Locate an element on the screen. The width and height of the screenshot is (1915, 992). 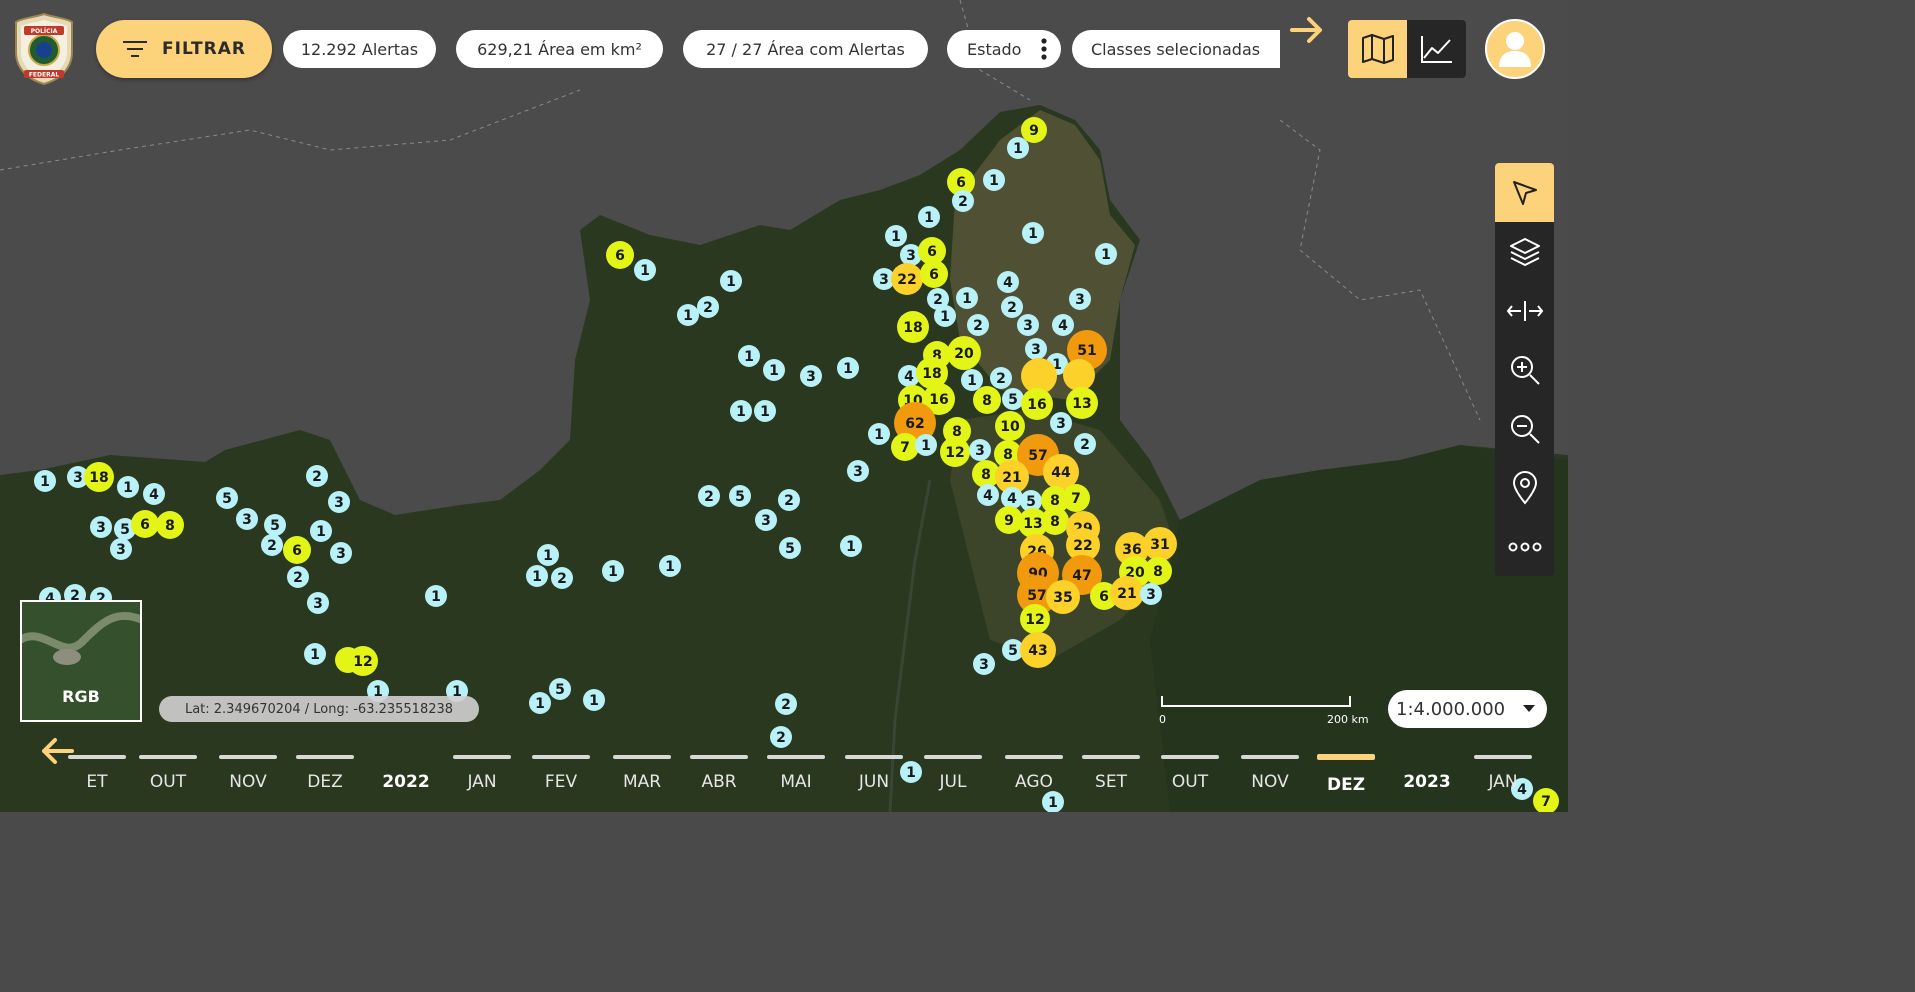
alert-cluster-marker is located at coordinates (1079, 375).